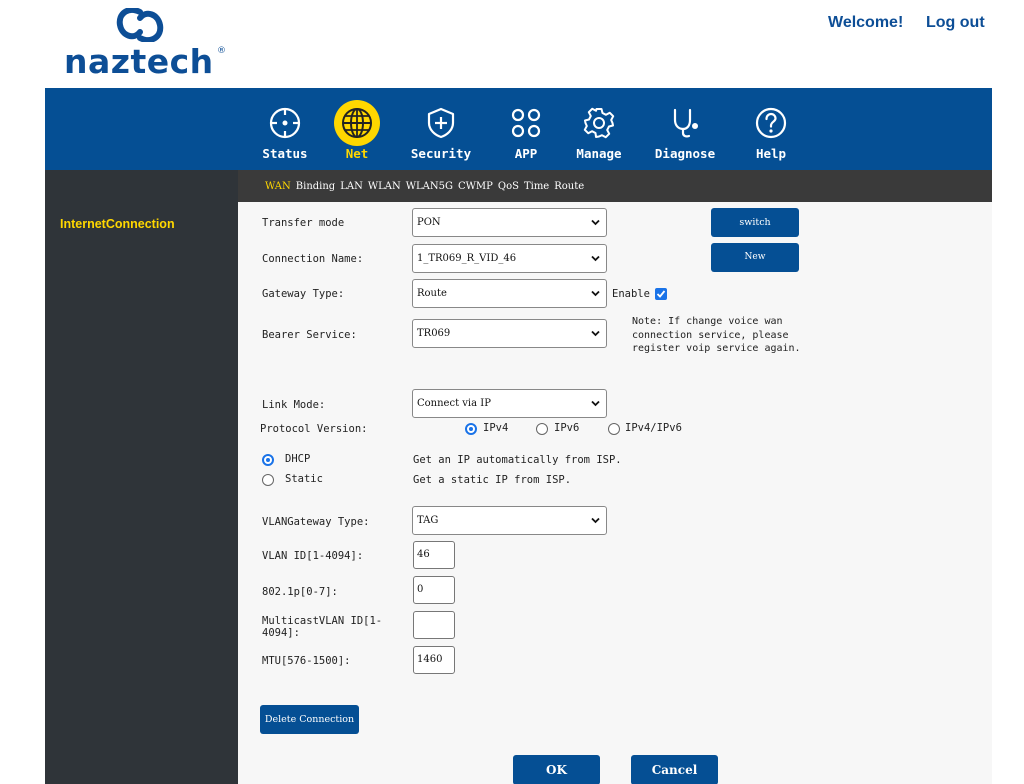 The width and height of the screenshot is (1024, 784). I want to click on nav-item-app: APP, so click(526, 129).